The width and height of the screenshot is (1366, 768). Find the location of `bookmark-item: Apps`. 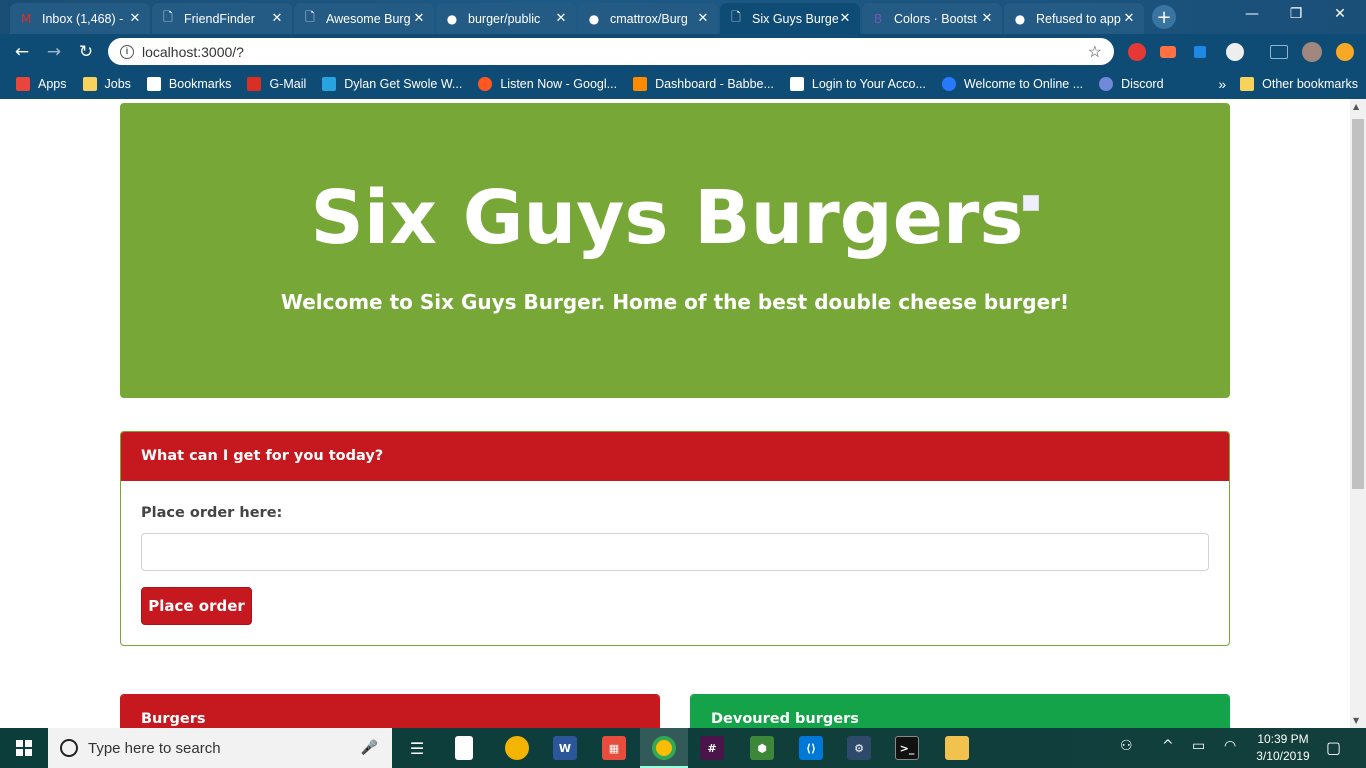

bookmark-item: Apps is located at coordinates (41, 84).